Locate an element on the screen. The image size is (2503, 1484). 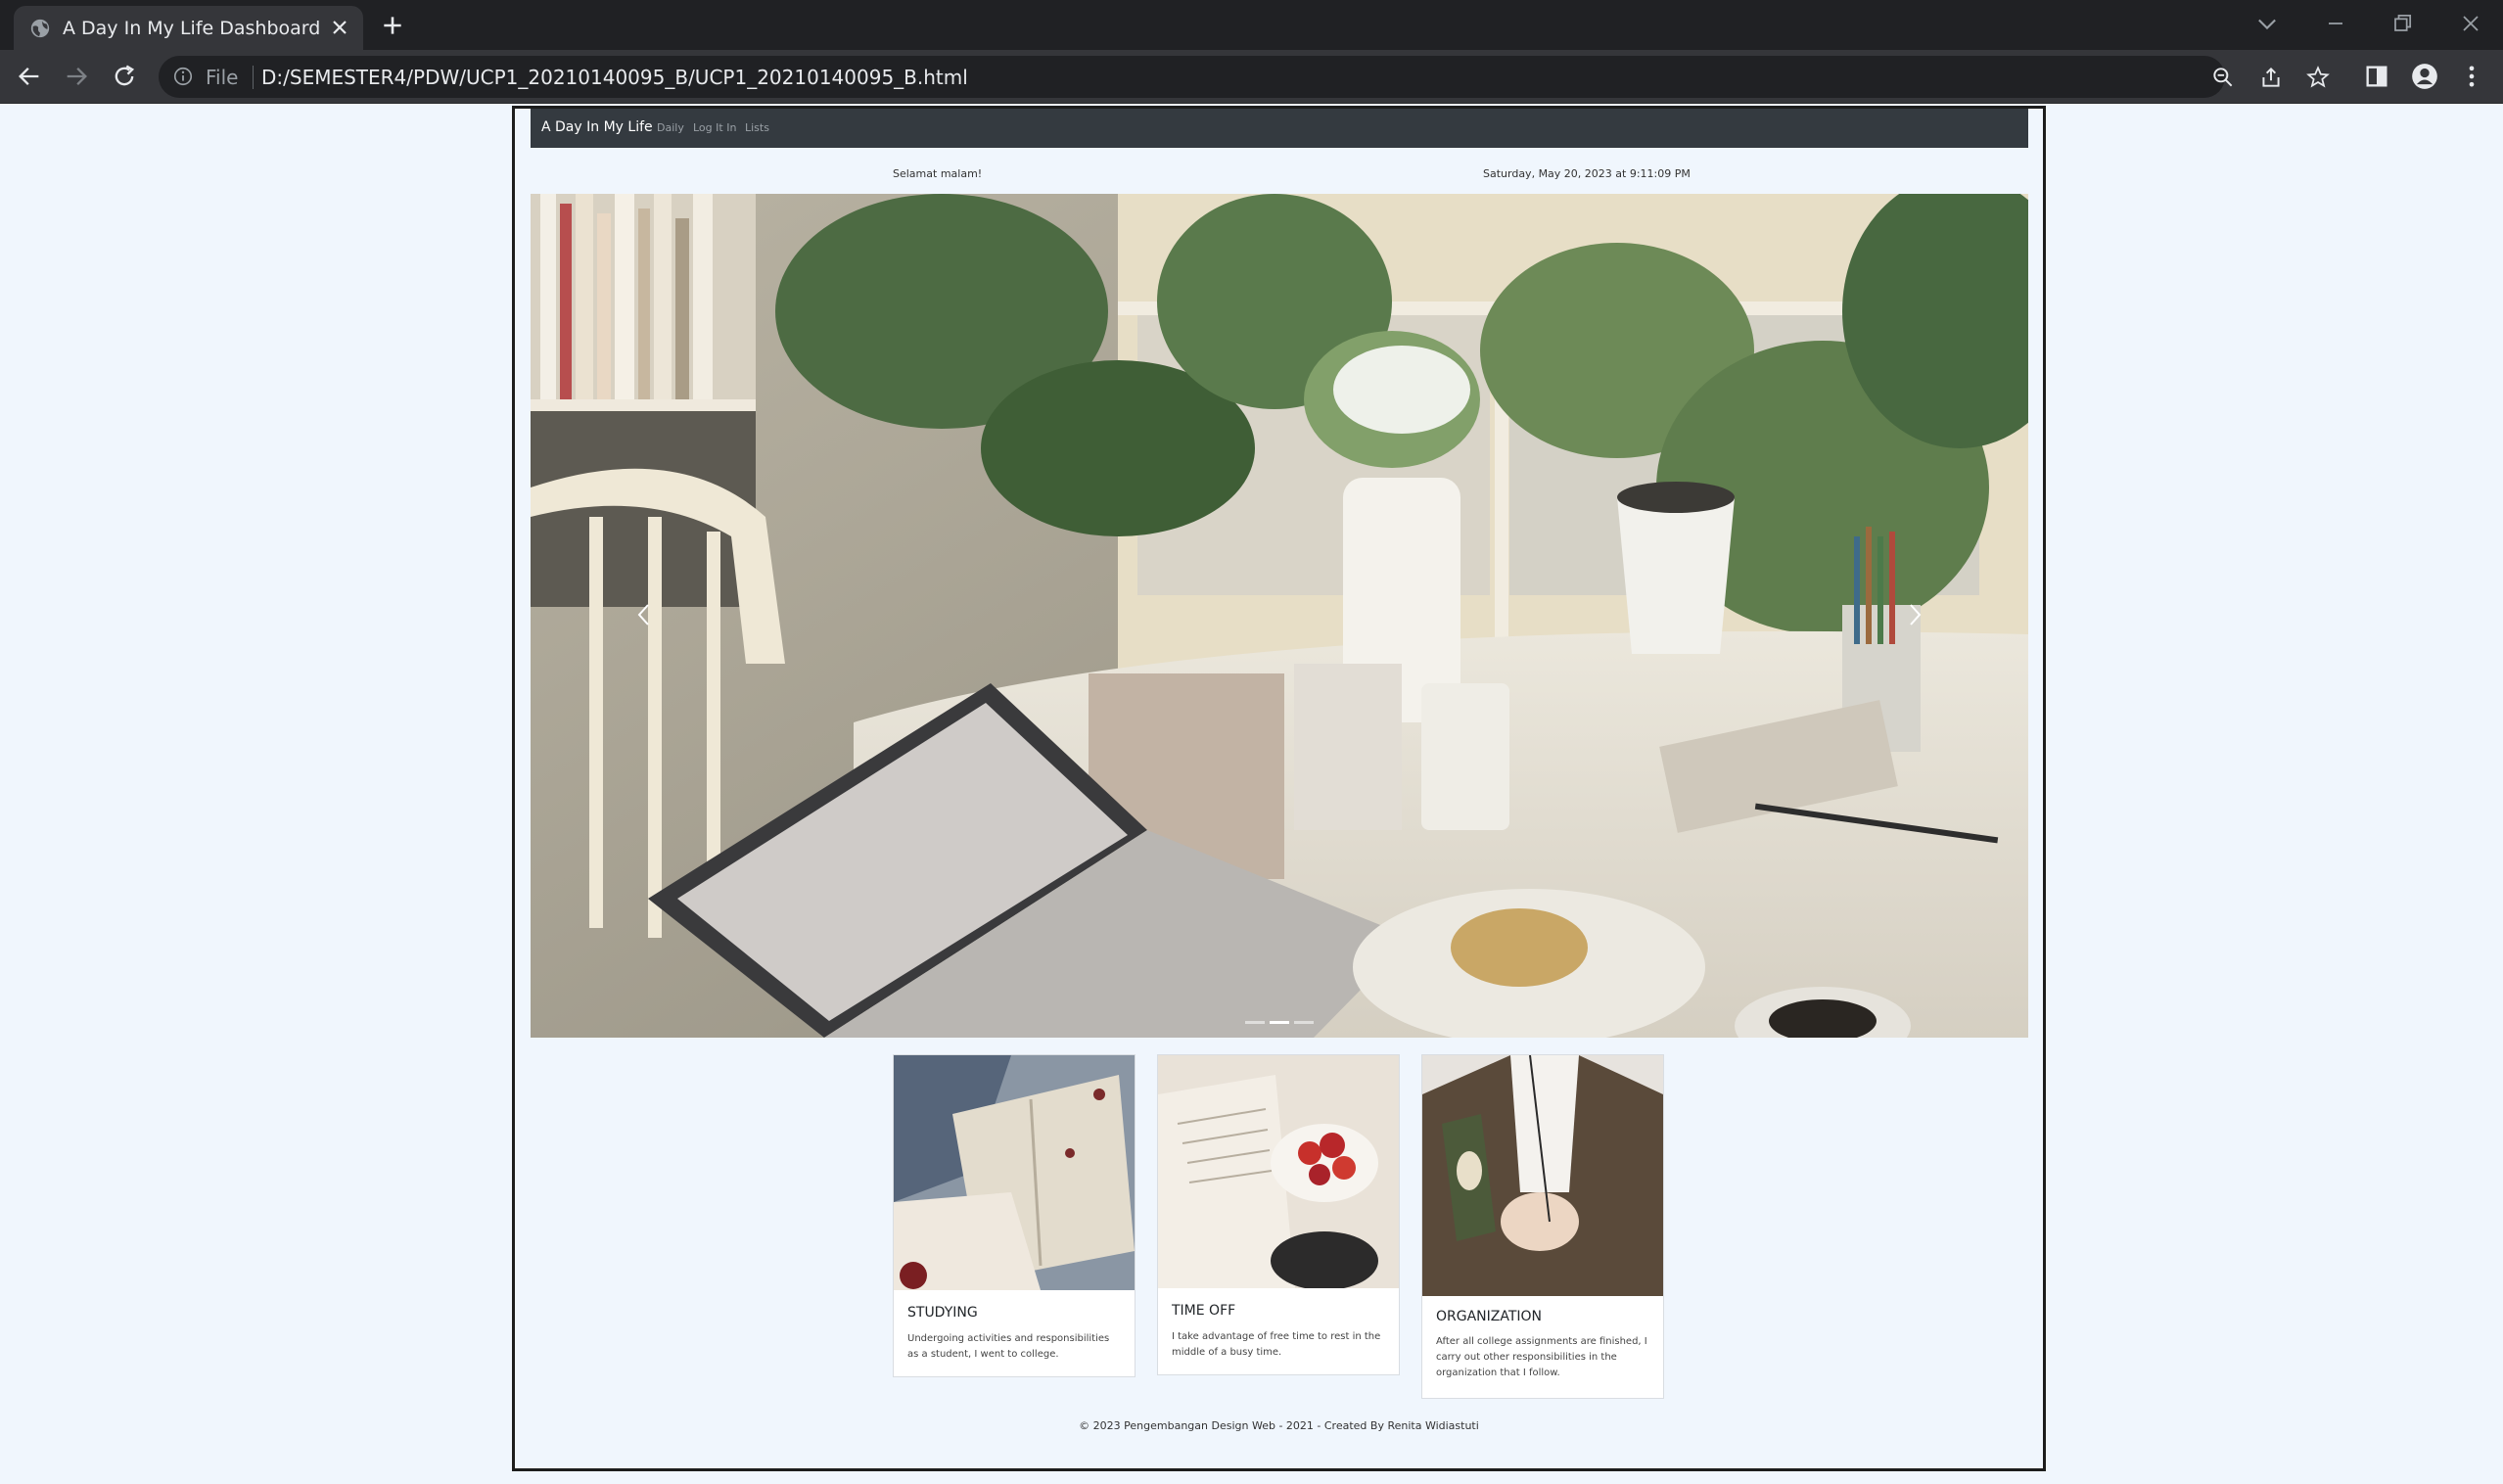
nav-link-daily: Daily is located at coordinates (670, 127).